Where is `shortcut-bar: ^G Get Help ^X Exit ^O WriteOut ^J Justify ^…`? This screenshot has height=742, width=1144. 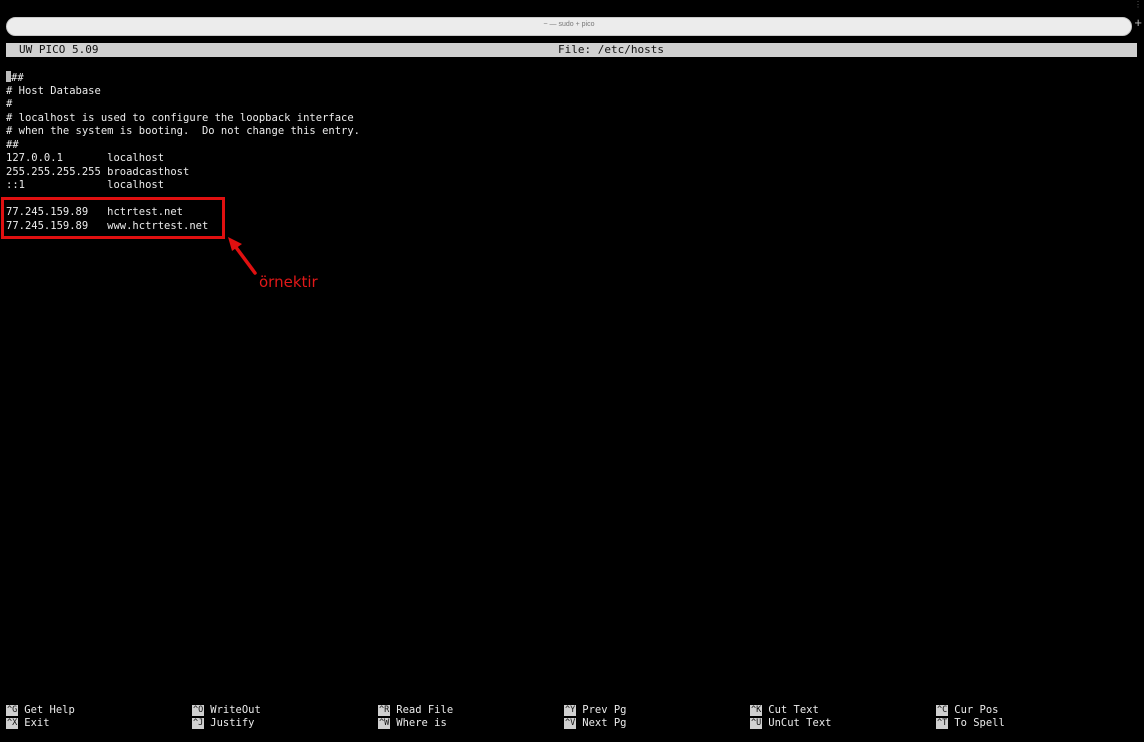 shortcut-bar: ^G Get Help ^X Exit ^O WriteOut ^J Justify ^… is located at coordinates (572, 719).